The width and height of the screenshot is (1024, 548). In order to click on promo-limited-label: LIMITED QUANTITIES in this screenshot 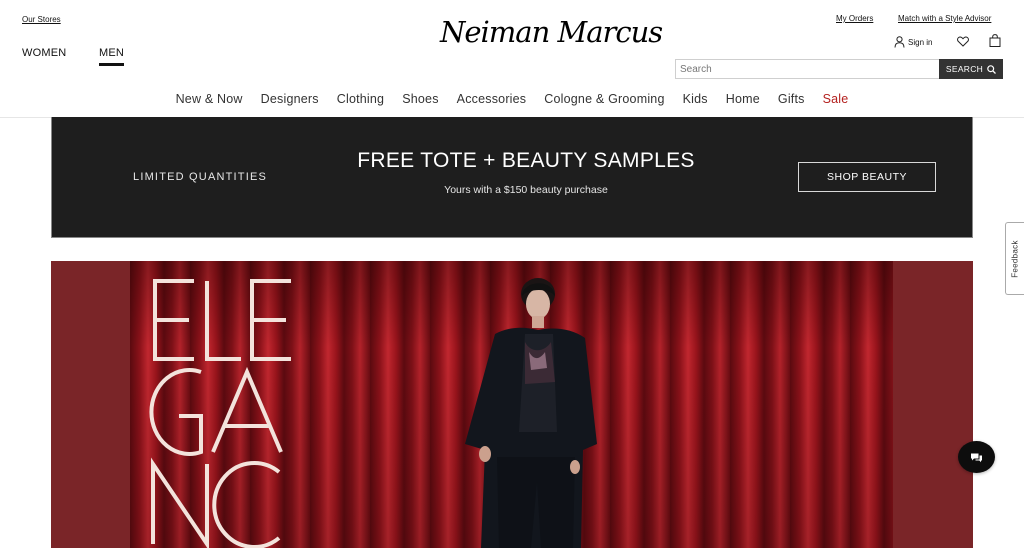, I will do `click(200, 177)`.